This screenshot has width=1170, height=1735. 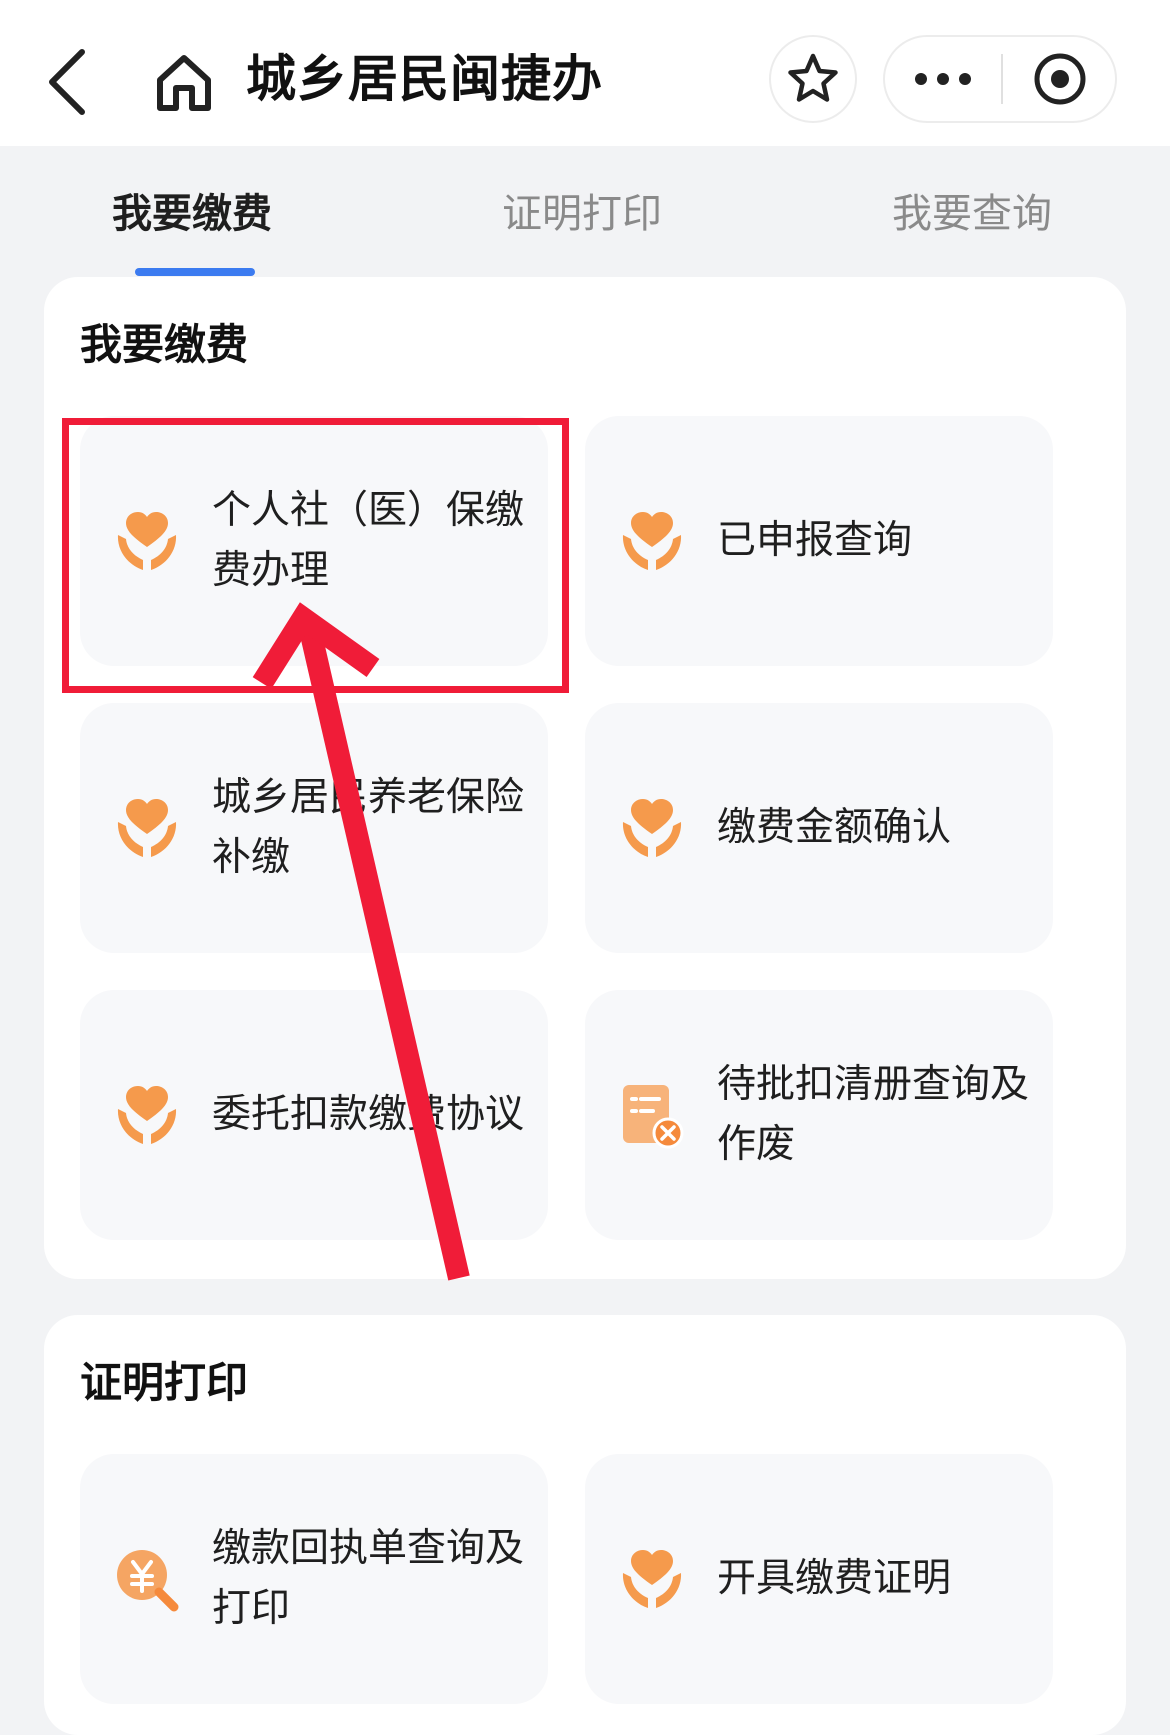 I want to click on mini-program-capsule, so click(x=1000, y=79).